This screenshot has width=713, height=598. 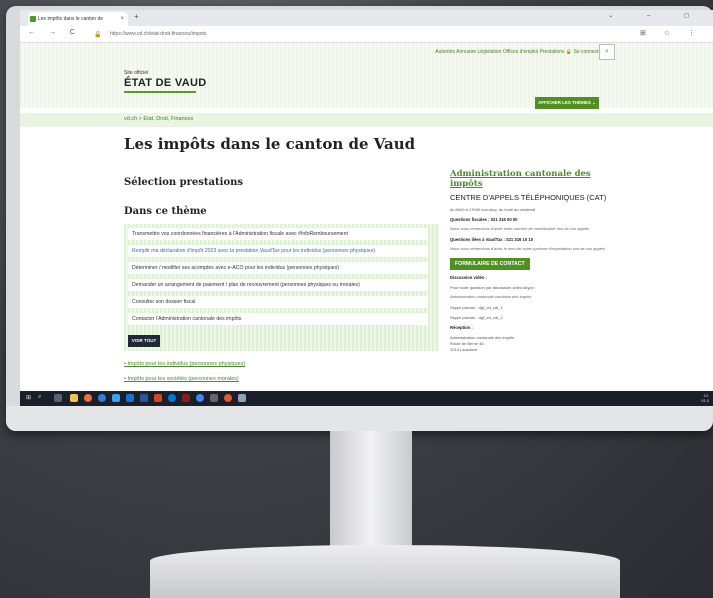 What do you see at coordinates (270, 144) in the screenshot?
I see `page-title: Les impôts dans le canton de Vaud` at bounding box center [270, 144].